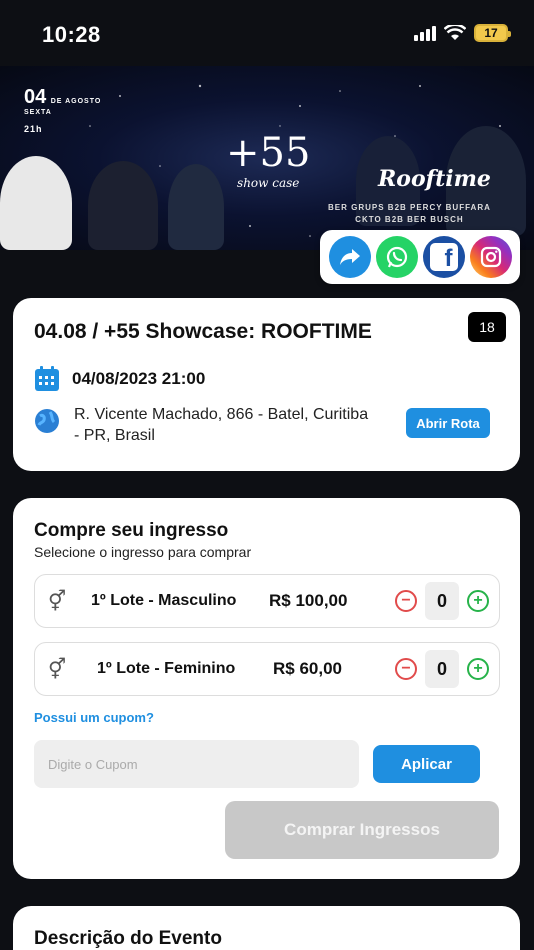 Image resolution: width=534 pixels, height=950 pixels. What do you see at coordinates (131, 530) in the screenshot?
I see `ticket-heading: Compre seu ingresso` at bounding box center [131, 530].